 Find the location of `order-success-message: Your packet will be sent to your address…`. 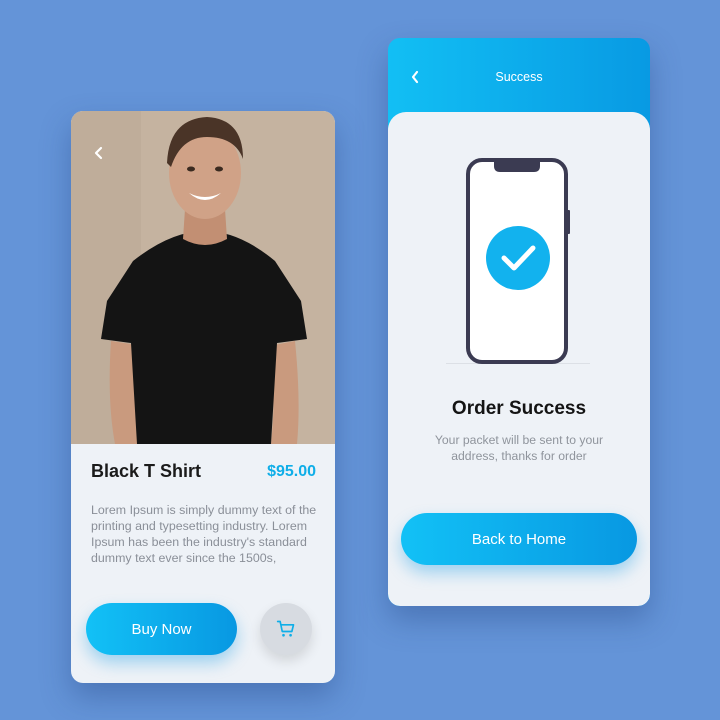

order-success-message: Your packet will be sent to your address… is located at coordinates (519, 448).